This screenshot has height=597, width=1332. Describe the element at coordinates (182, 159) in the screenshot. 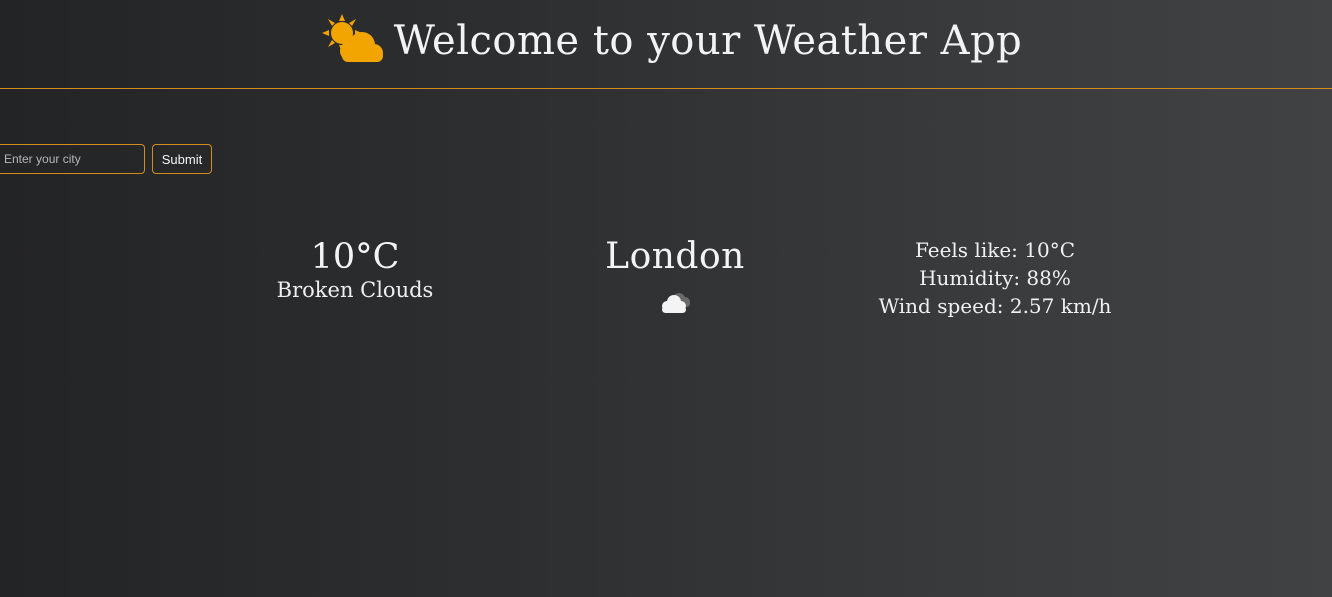

I see `submit-button: Submit` at that location.